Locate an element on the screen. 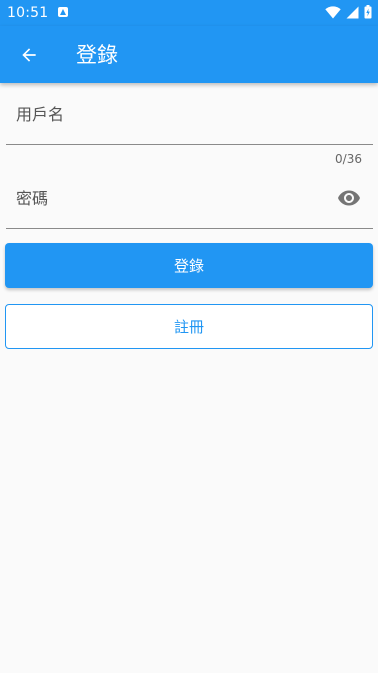 The height and width of the screenshot is (673, 378). login-button: 登錄 is located at coordinates (189, 265).